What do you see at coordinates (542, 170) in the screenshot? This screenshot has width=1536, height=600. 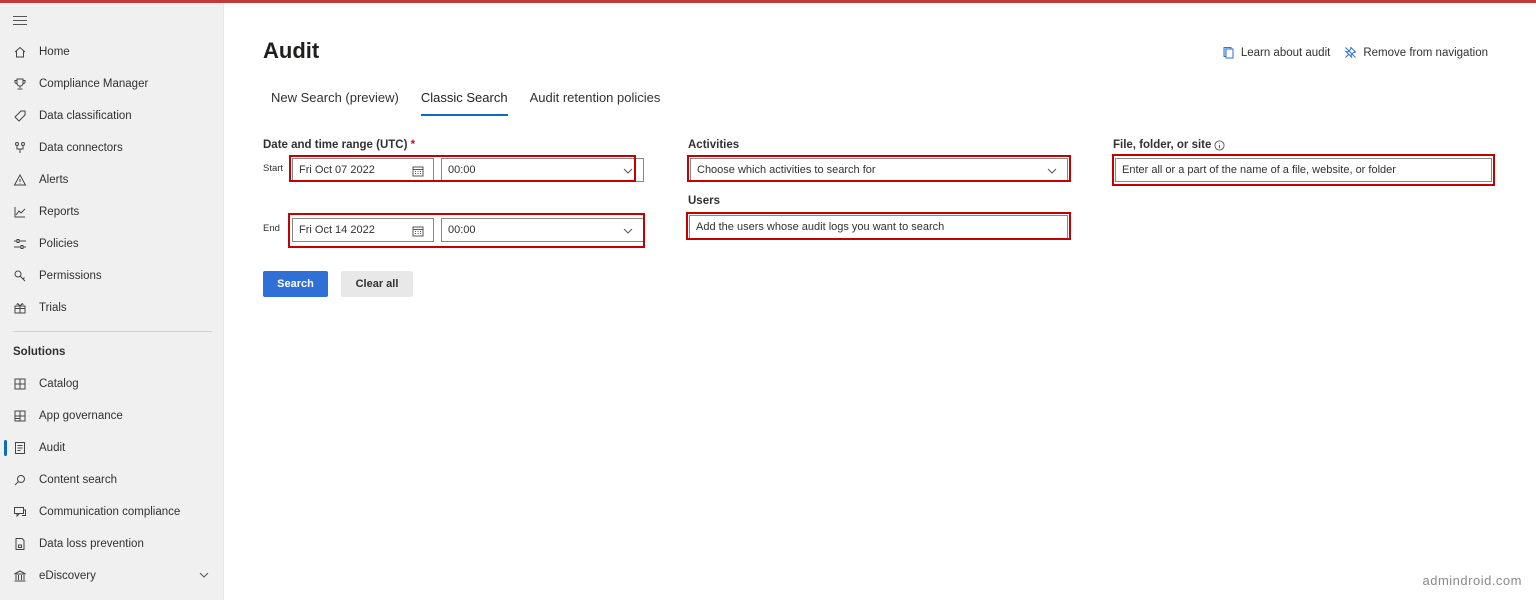 I see `start-time-select: 00:00` at bounding box center [542, 170].